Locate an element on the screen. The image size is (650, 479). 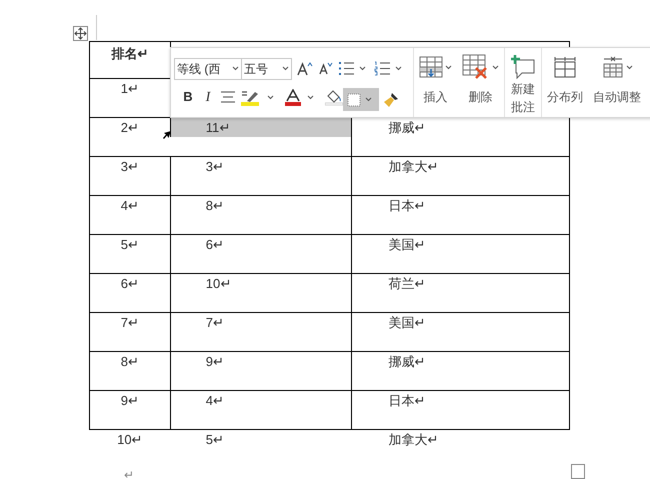
align-center-icon is located at coordinates (228, 97).